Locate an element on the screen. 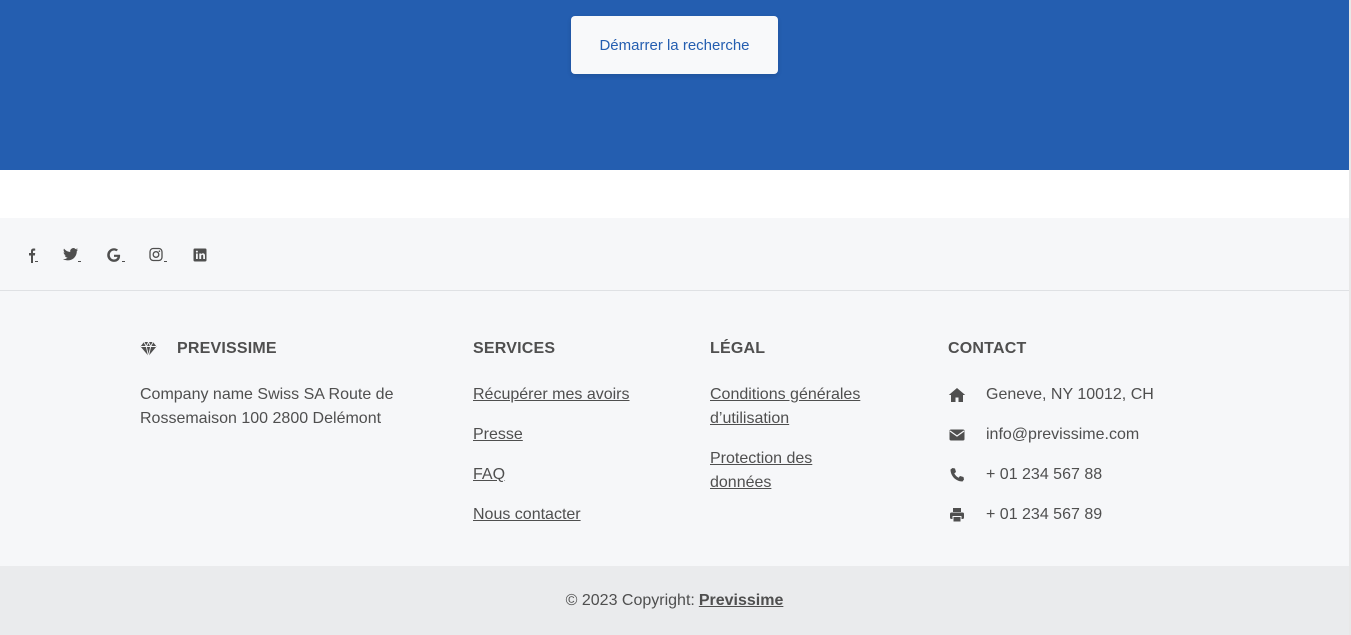  contact-fax: + 01 234 567 89 is located at coordinates (1025, 515).